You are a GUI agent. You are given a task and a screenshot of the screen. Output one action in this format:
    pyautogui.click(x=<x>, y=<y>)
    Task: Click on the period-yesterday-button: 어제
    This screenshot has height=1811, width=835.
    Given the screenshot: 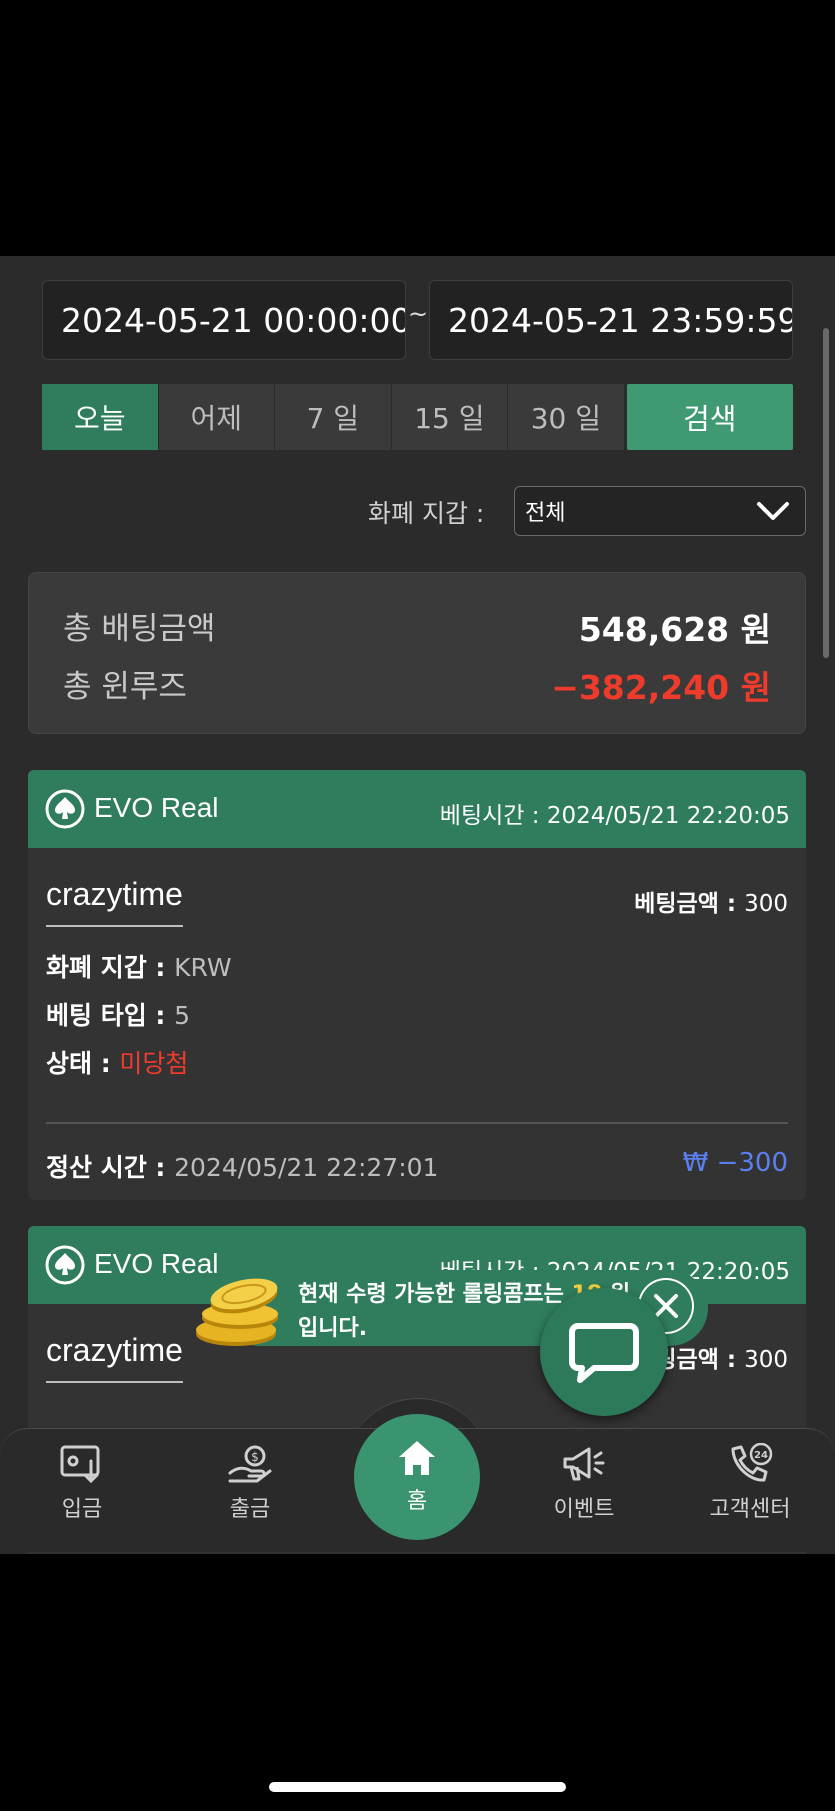 What is the action you would take?
    pyautogui.click(x=216, y=417)
    